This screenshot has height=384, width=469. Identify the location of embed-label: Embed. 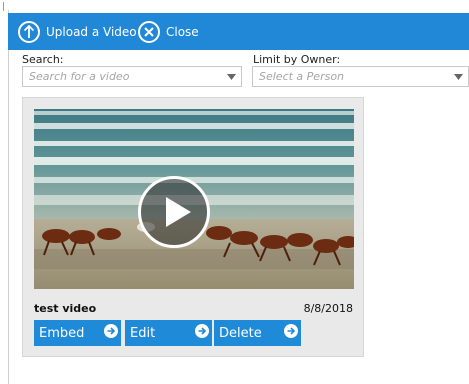
(62, 333).